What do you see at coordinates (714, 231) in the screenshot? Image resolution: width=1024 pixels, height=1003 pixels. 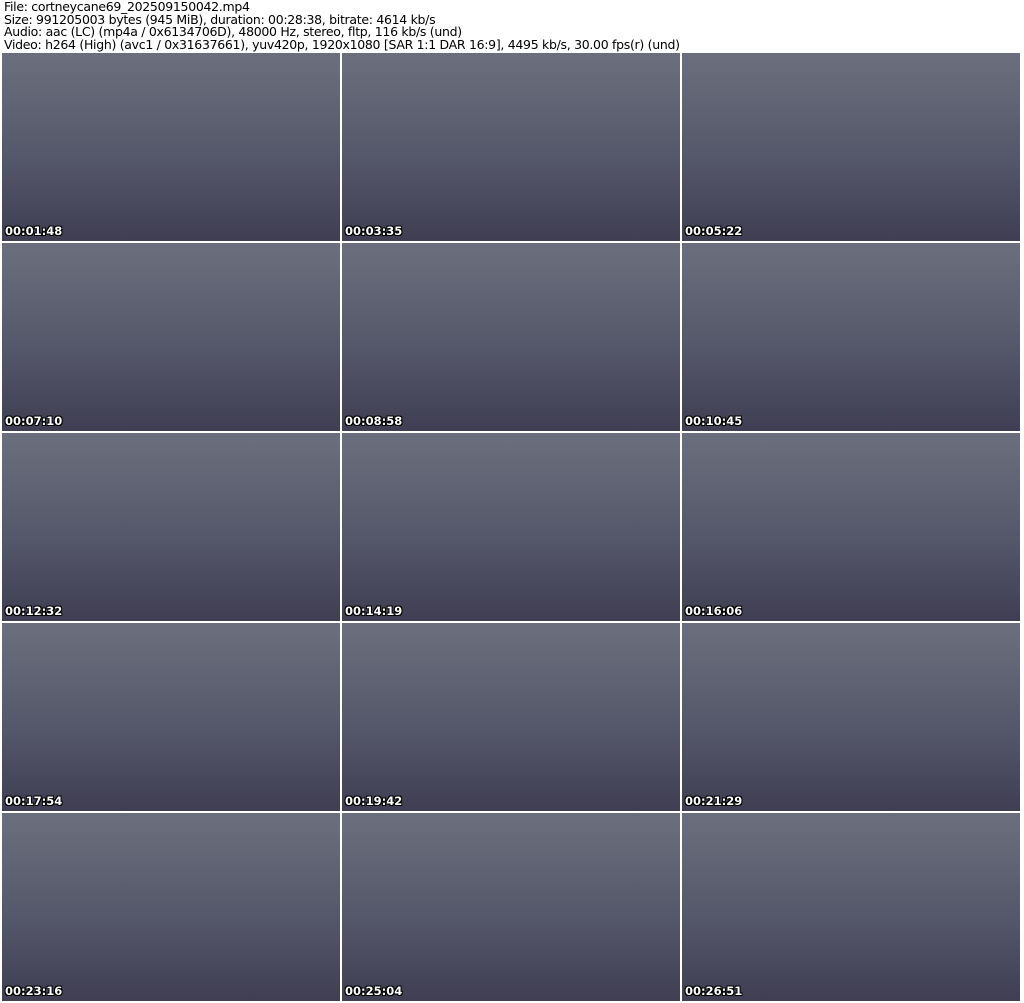 I see `thumbnail-timestamp: 00:05:22` at bounding box center [714, 231].